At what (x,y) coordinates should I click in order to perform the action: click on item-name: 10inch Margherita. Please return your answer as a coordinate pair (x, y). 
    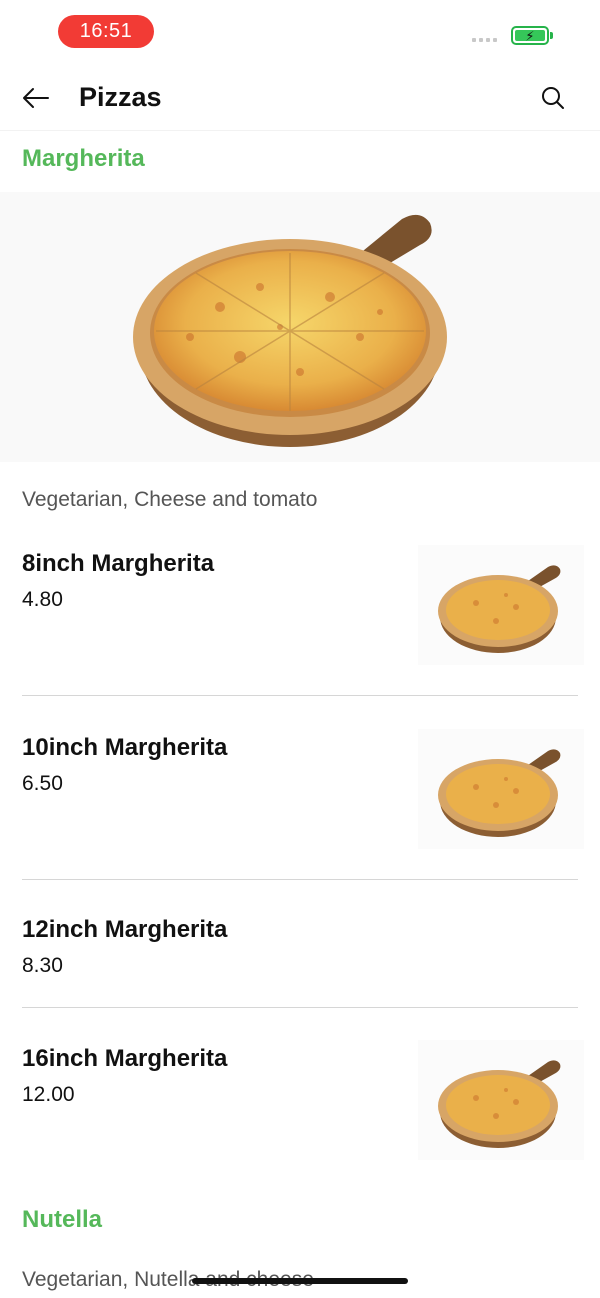
    Looking at the image, I should click on (125, 747).